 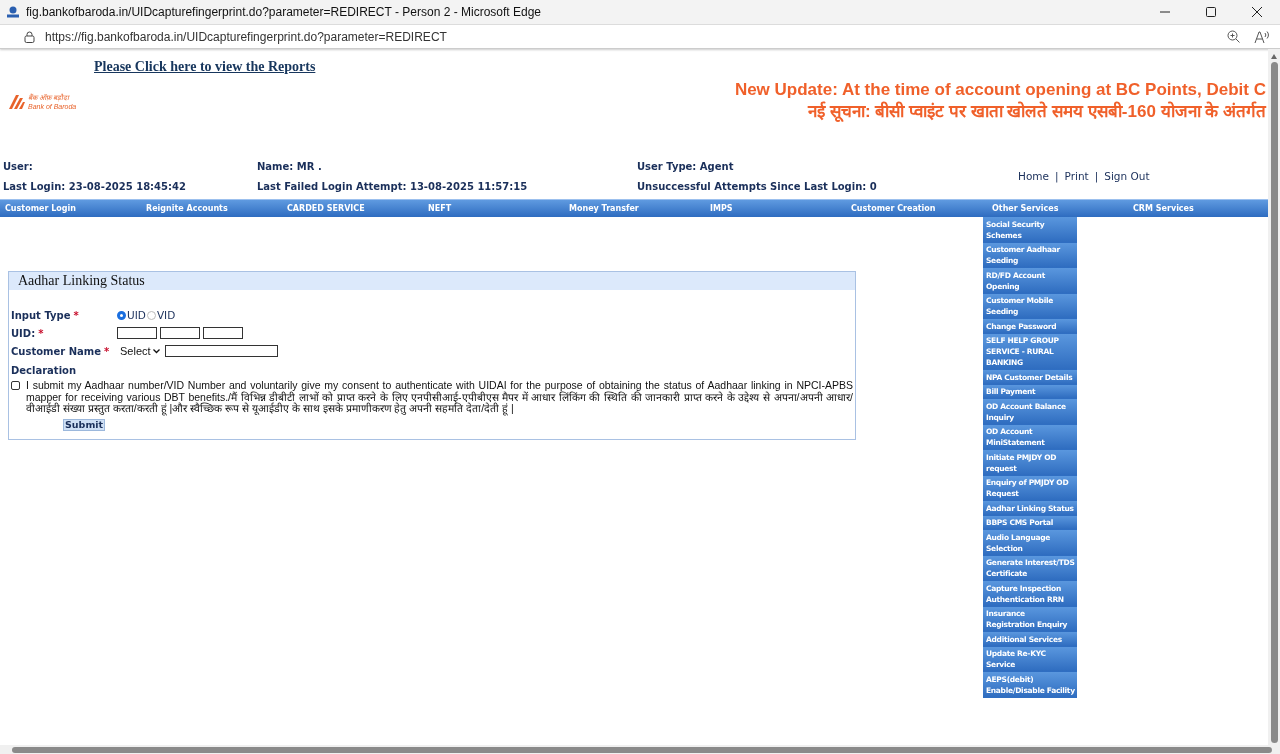 I want to click on horizontal-scrollbar, so click(x=642, y=749).